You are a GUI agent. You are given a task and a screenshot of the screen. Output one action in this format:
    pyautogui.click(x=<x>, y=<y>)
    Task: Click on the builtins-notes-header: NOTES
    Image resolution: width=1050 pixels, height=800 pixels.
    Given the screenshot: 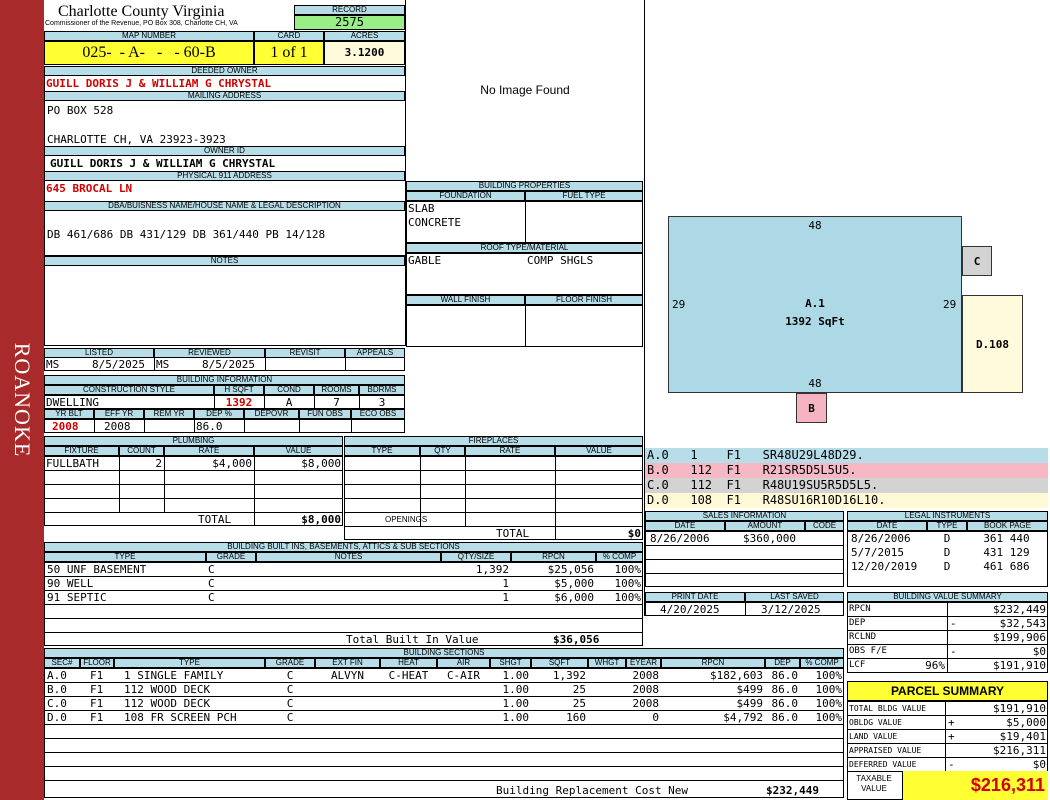 What is the action you would take?
    pyautogui.click(x=348, y=557)
    